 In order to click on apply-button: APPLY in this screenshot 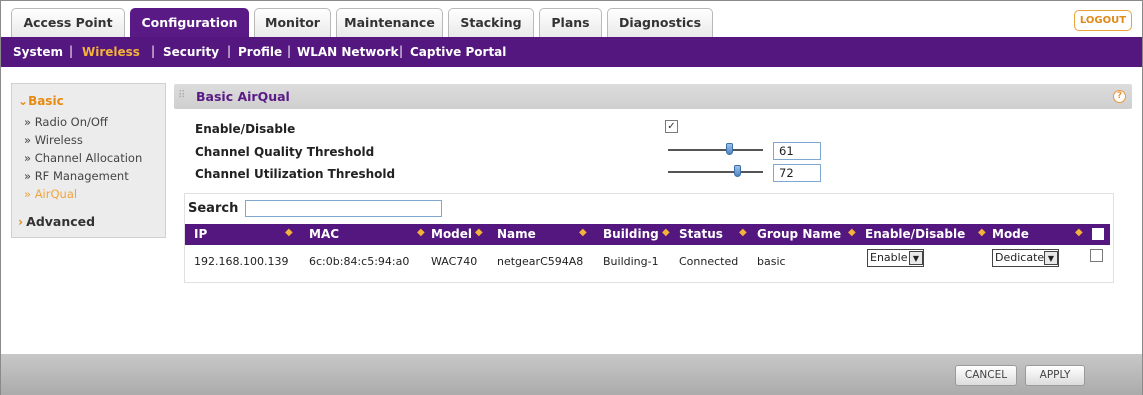, I will do `click(1055, 375)`.